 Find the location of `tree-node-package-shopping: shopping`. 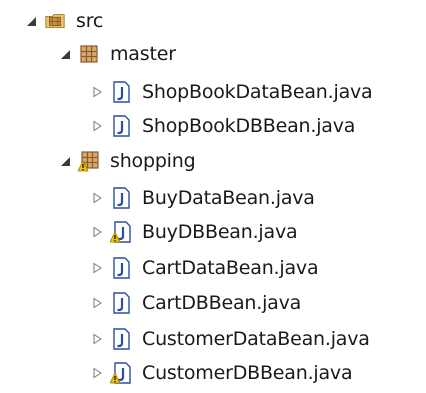

tree-node-package-shopping: shopping is located at coordinates (127, 161).